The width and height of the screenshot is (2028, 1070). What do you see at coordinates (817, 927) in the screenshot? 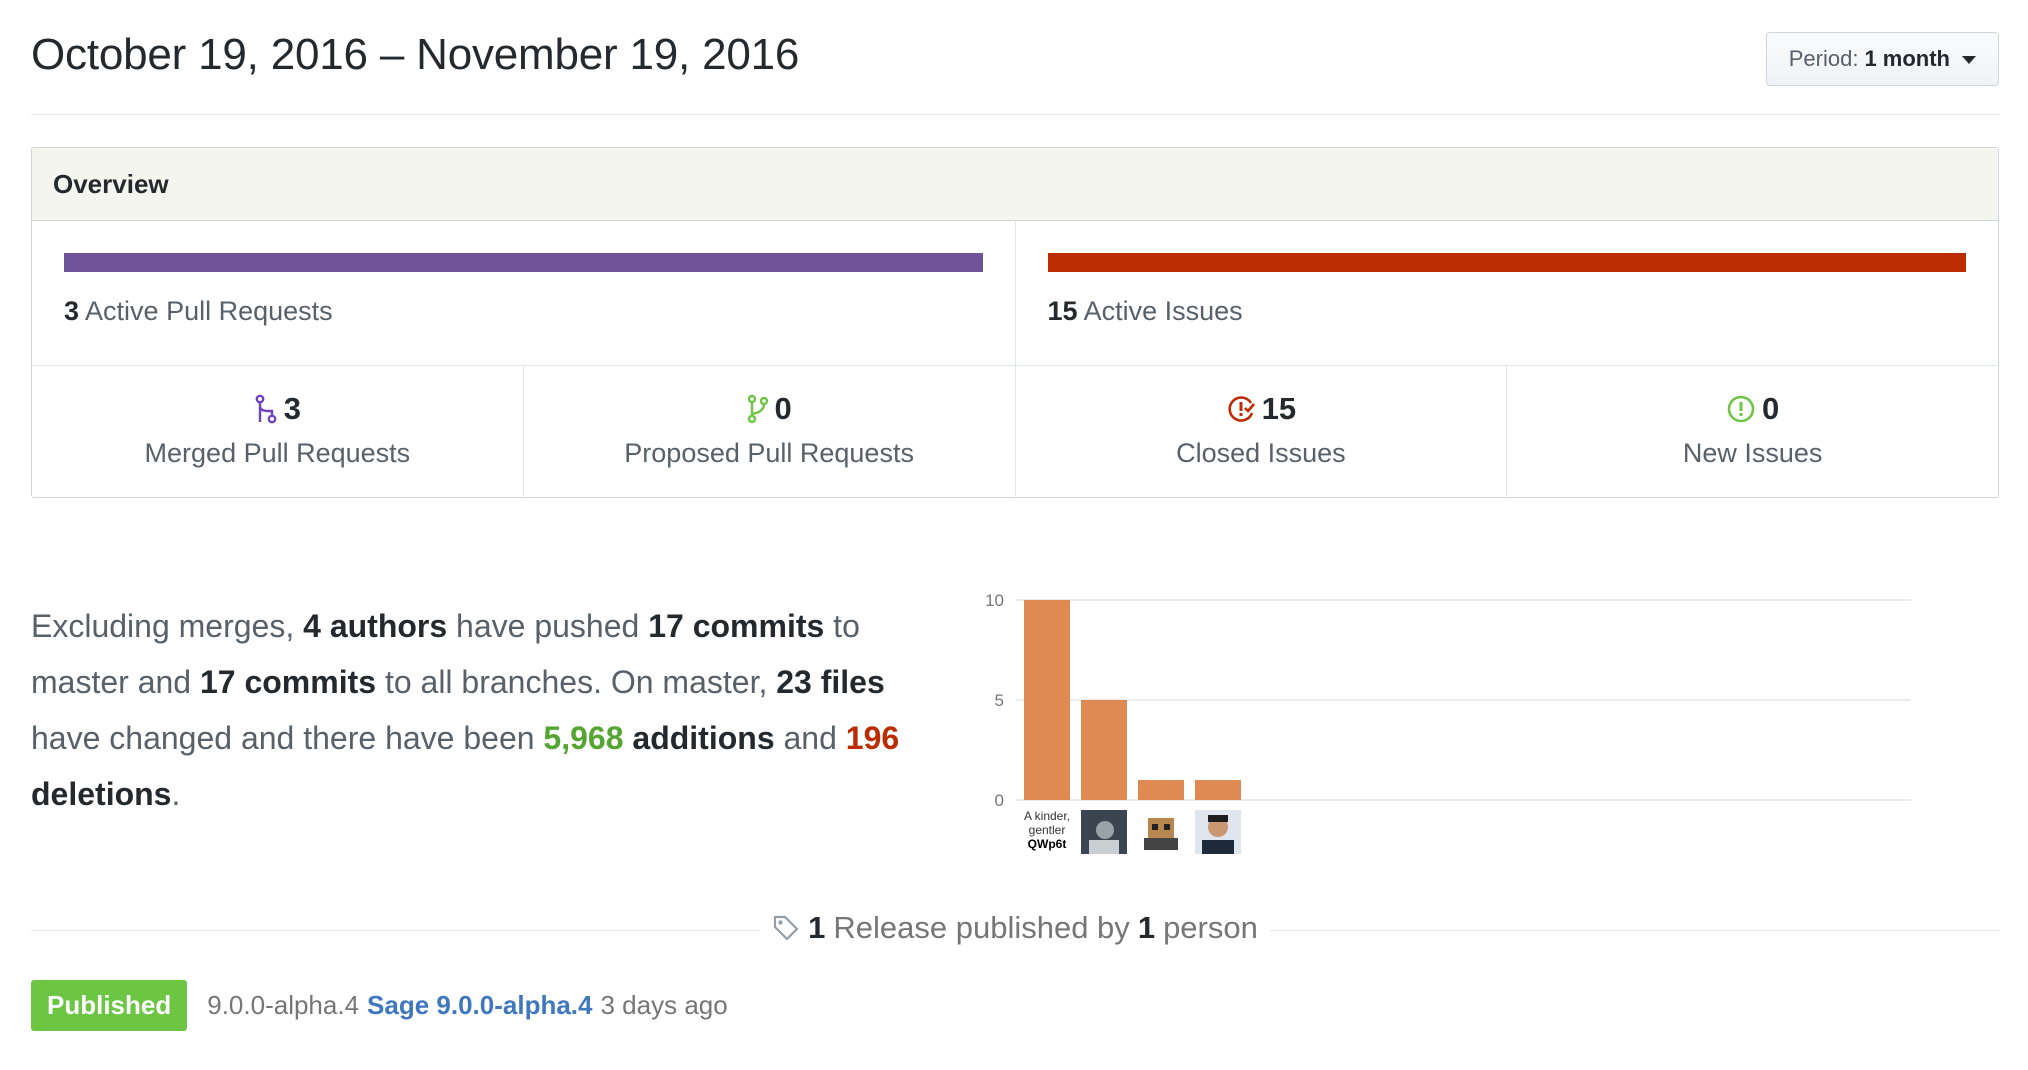
I see `release-count: 1` at bounding box center [817, 927].